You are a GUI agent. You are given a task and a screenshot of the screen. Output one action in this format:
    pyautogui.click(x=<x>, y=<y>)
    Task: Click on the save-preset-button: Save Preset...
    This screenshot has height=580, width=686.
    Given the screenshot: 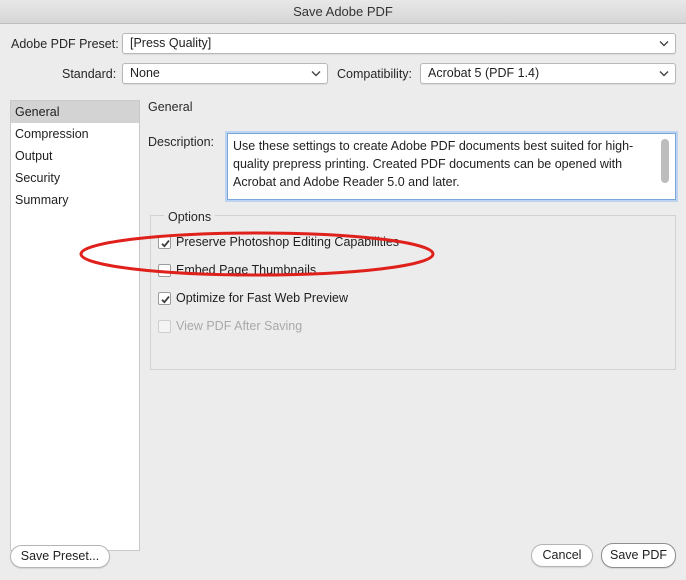 What is the action you would take?
    pyautogui.click(x=60, y=556)
    